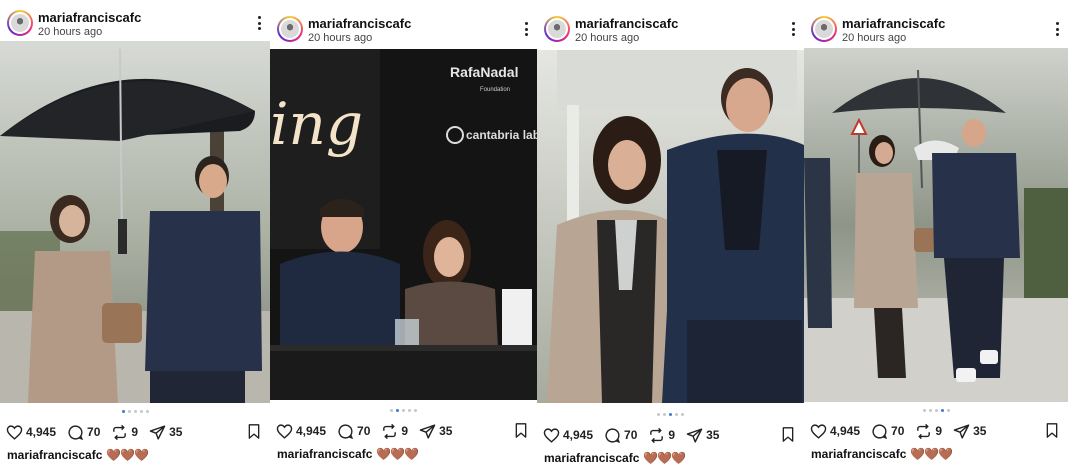 Image resolution: width=1068 pixels, height=471 pixels. I want to click on sponsor-subtitle: Foundation, so click(495, 90).